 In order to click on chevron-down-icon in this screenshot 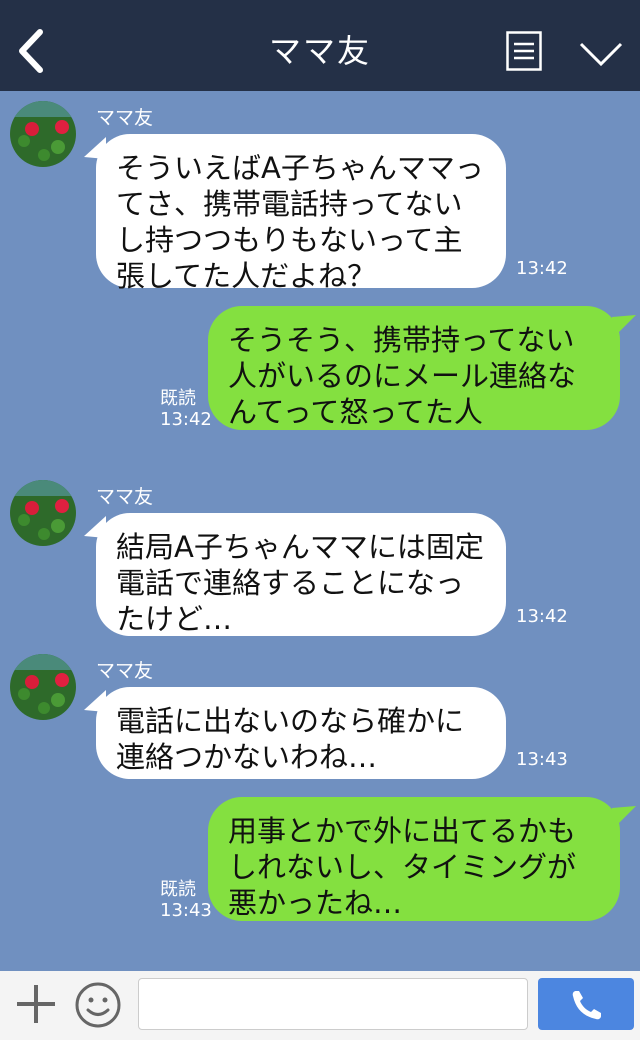, I will do `click(601, 53)`.